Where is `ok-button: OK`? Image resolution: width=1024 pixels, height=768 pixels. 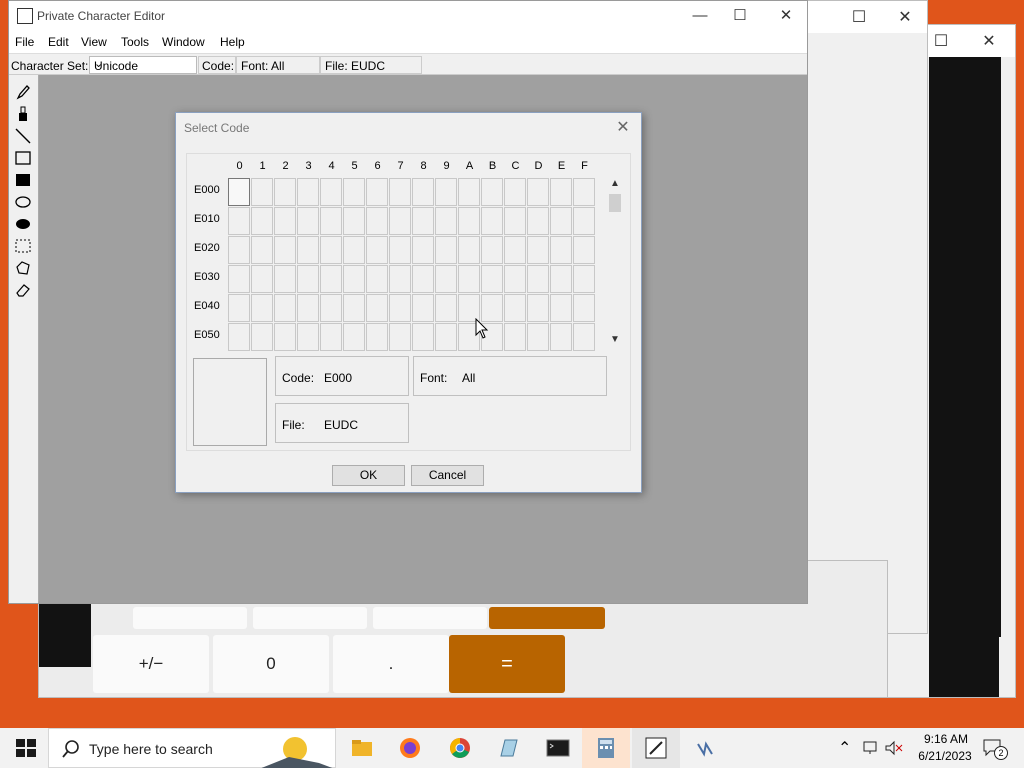
ok-button: OK is located at coordinates (368, 475).